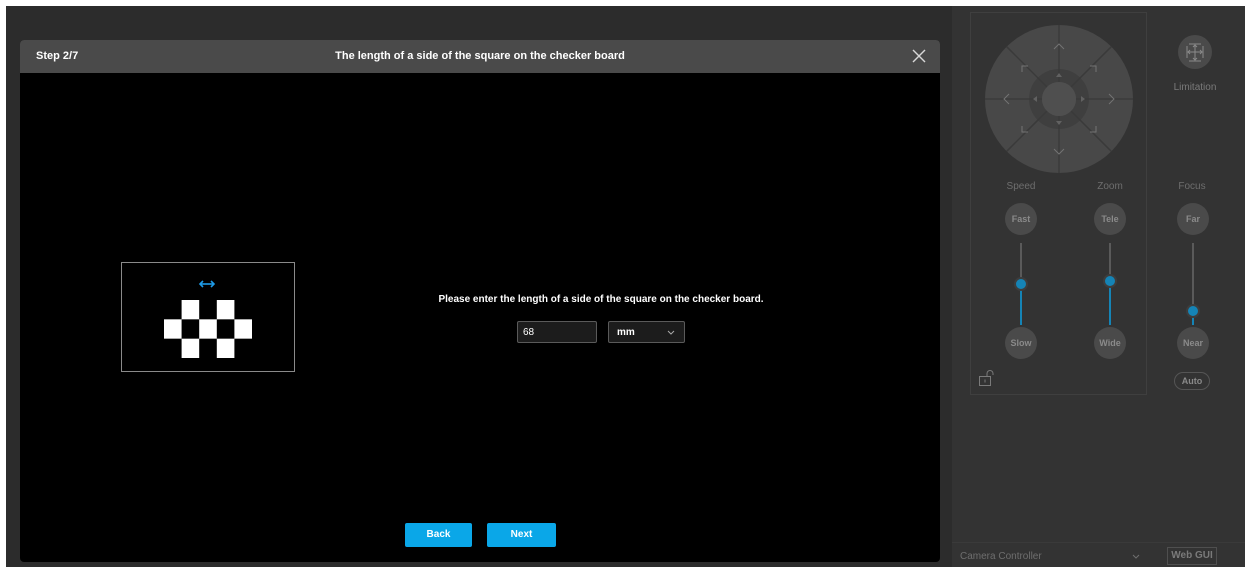 The height and width of the screenshot is (567, 1245). What do you see at coordinates (521, 535) in the screenshot?
I see `next-button: Next` at bounding box center [521, 535].